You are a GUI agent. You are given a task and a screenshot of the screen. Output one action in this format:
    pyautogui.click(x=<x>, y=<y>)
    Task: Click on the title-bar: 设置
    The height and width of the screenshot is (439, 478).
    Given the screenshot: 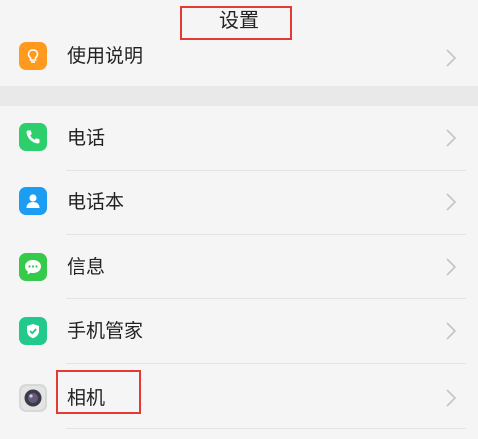 What is the action you would take?
    pyautogui.click(x=239, y=24)
    